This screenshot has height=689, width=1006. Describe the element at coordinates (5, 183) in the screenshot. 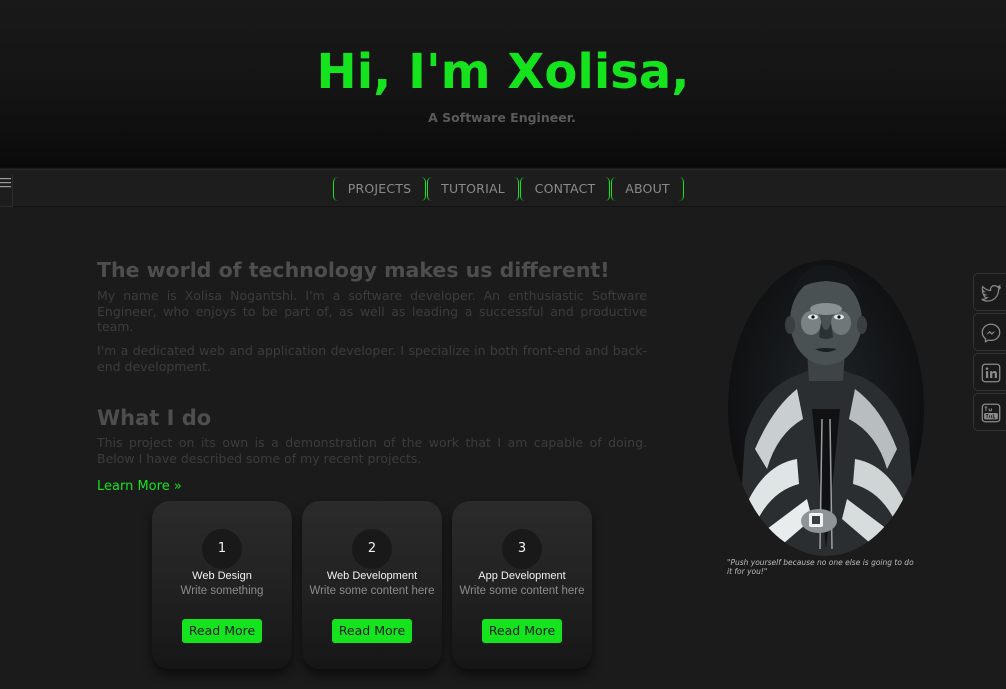

I see `hamburger-icon` at that location.